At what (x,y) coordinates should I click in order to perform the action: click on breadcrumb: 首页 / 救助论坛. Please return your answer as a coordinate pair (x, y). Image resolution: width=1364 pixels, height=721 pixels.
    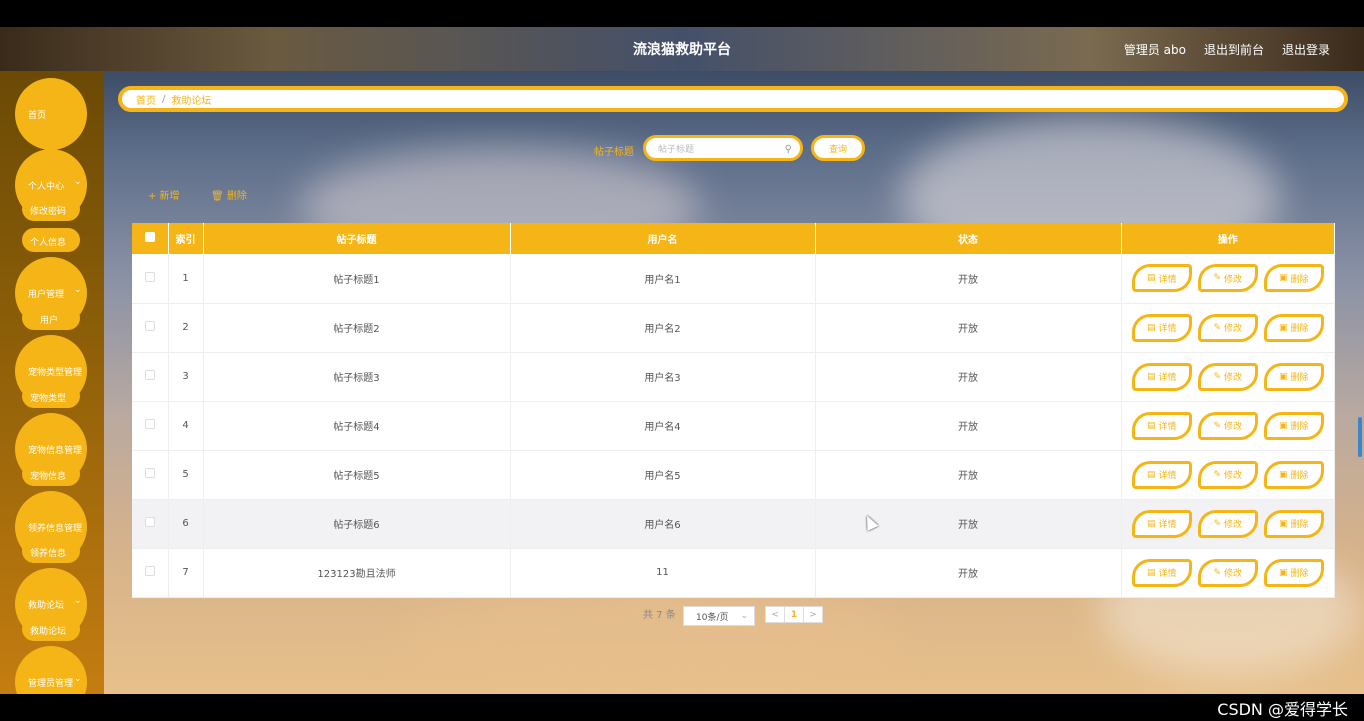
    Looking at the image, I should click on (733, 99).